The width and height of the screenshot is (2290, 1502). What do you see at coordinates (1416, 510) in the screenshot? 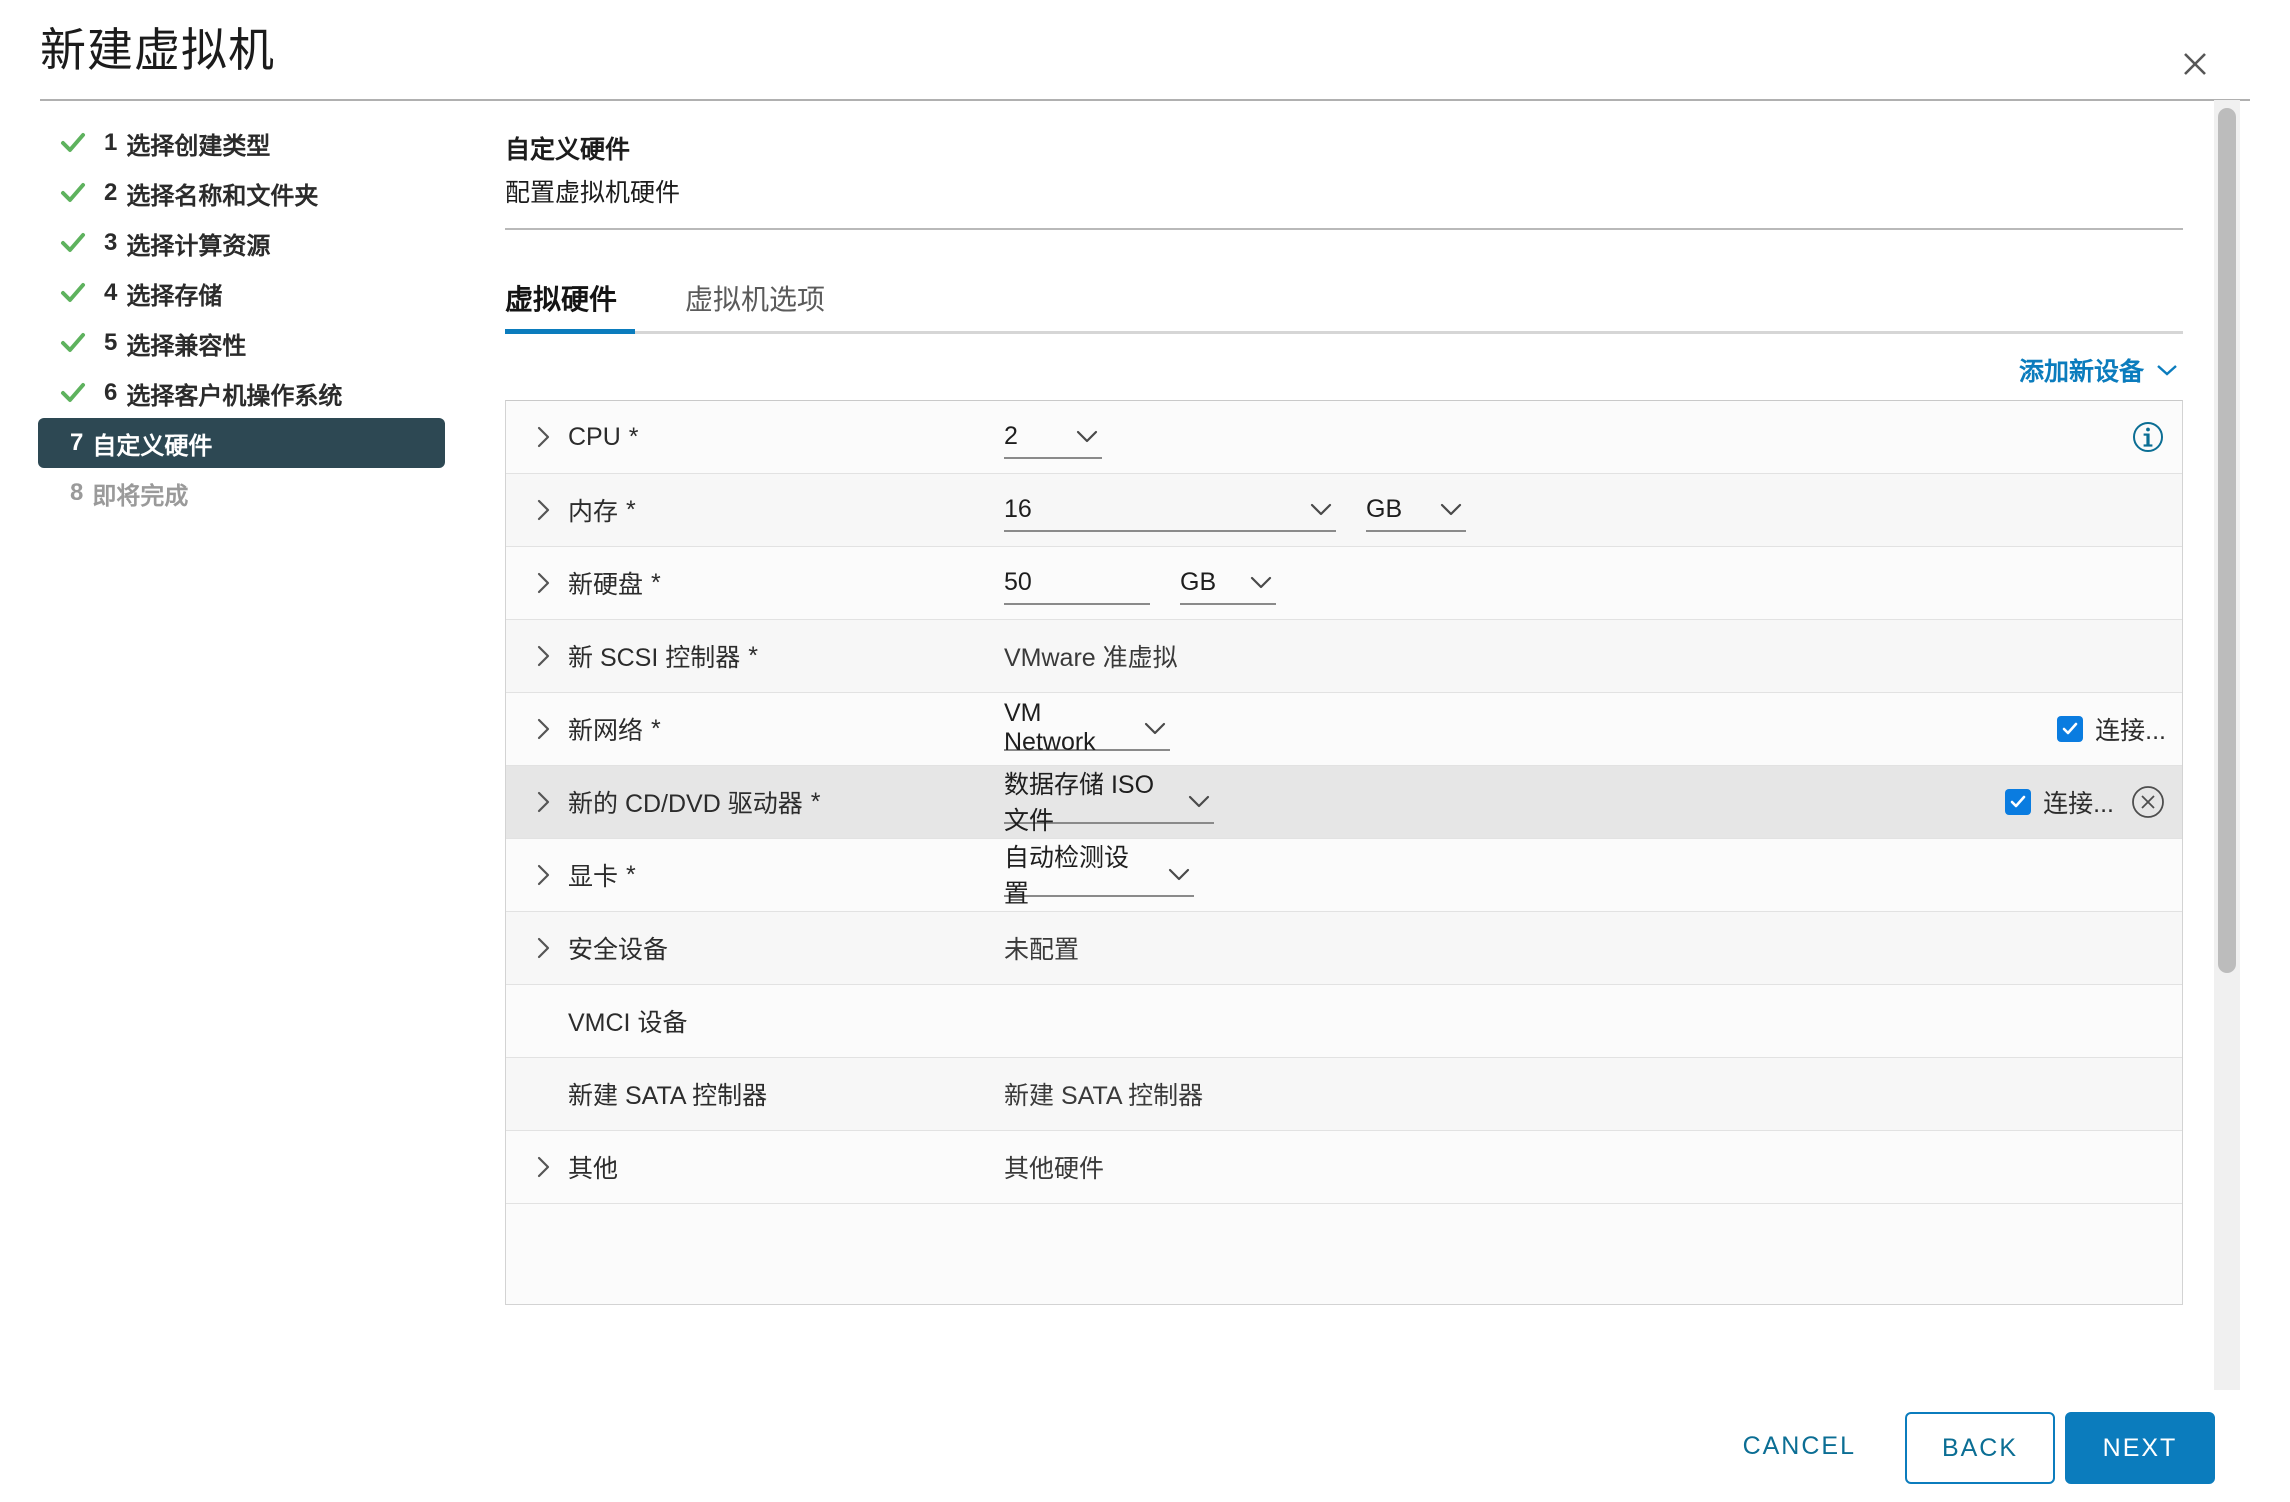
I see `memory-unit-select: GB` at bounding box center [1416, 510].